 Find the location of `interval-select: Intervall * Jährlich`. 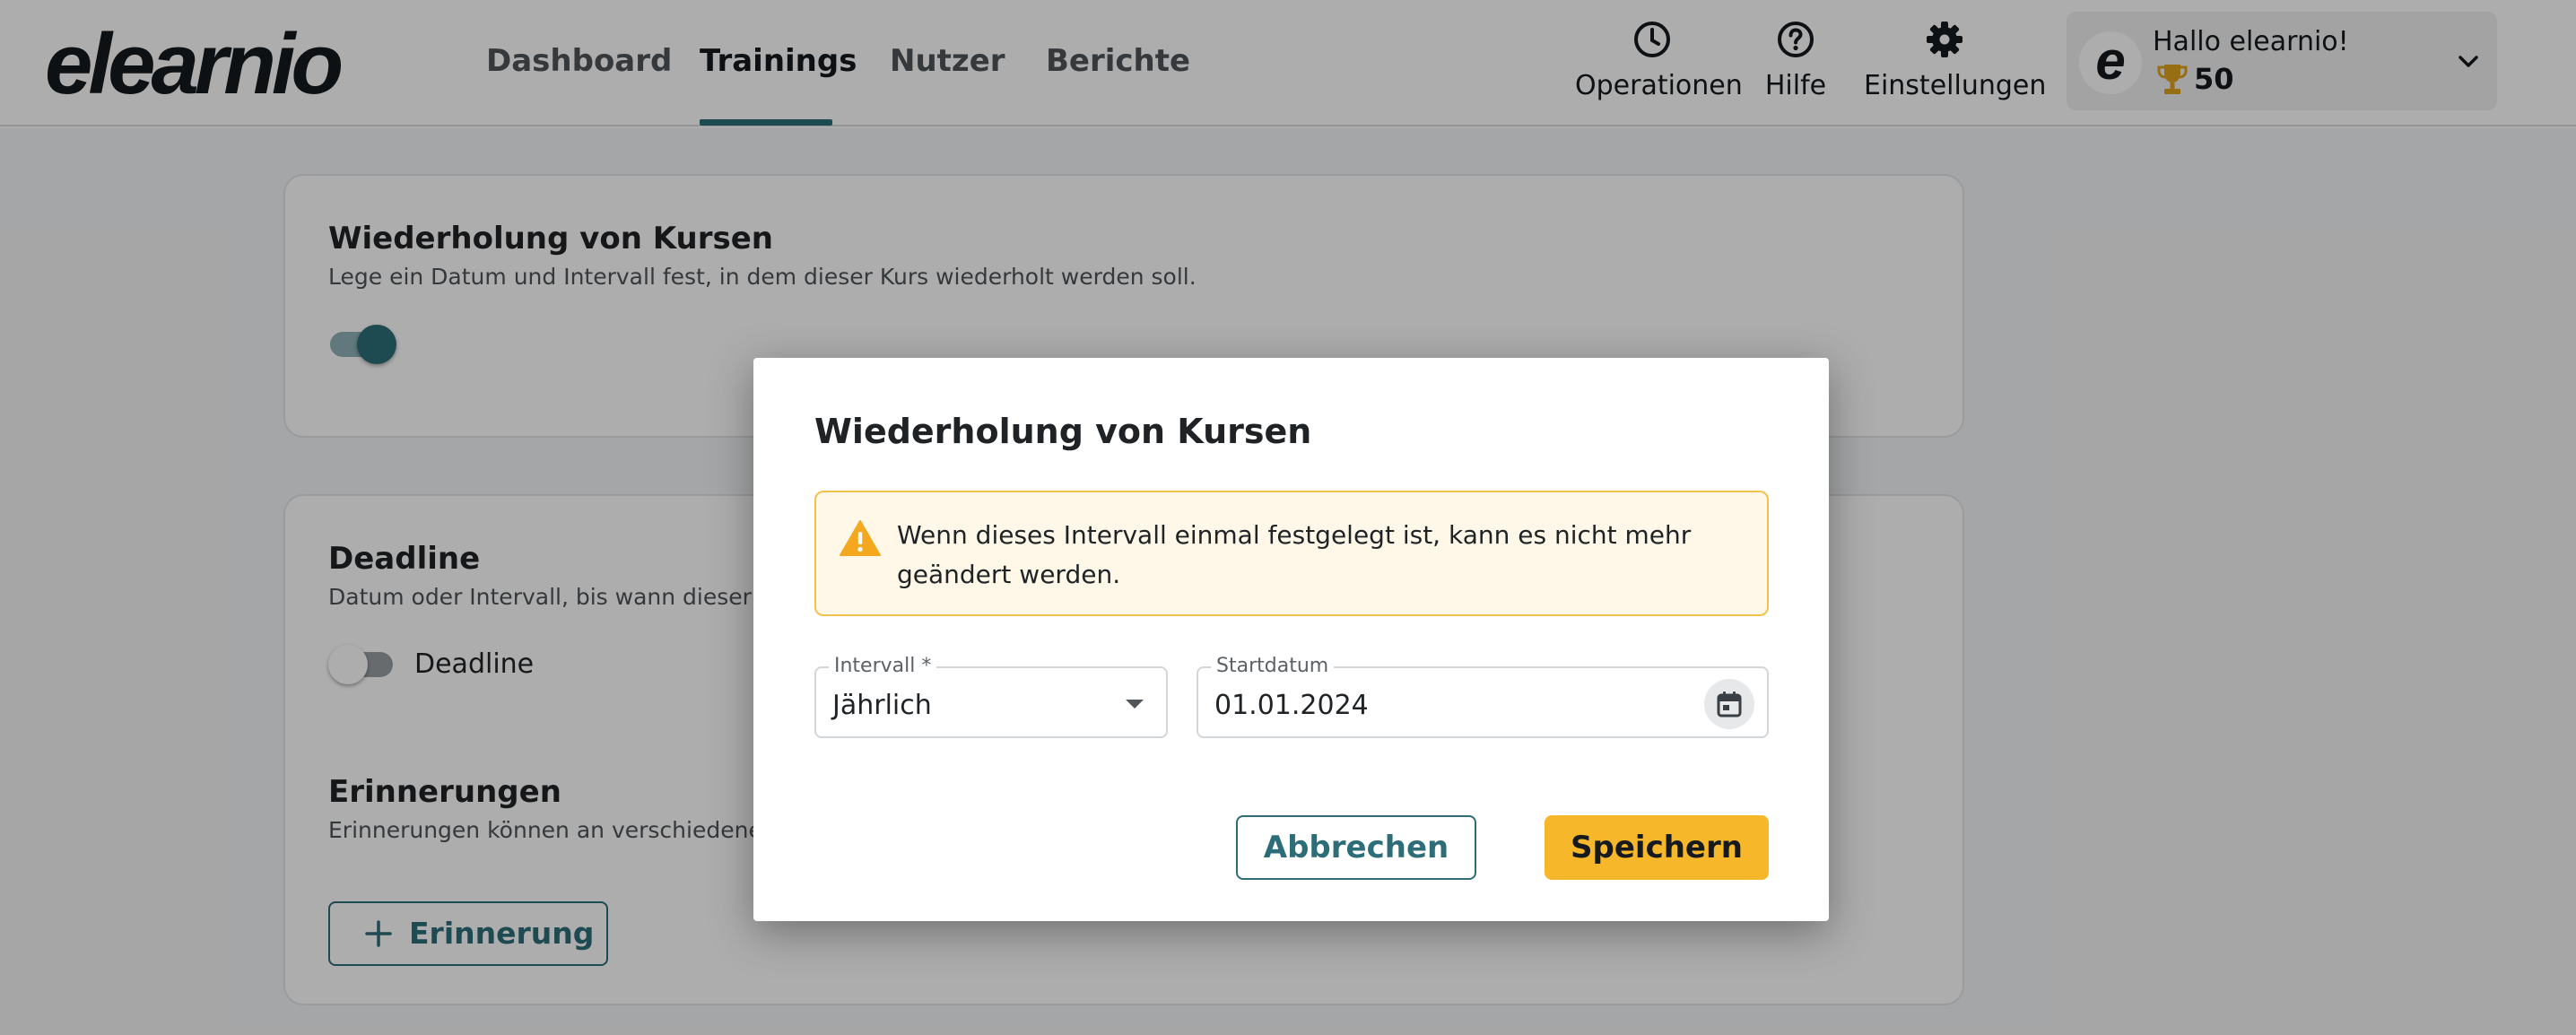

interval-select: Intervall * Jährlich is located at coordinates (991, 696).